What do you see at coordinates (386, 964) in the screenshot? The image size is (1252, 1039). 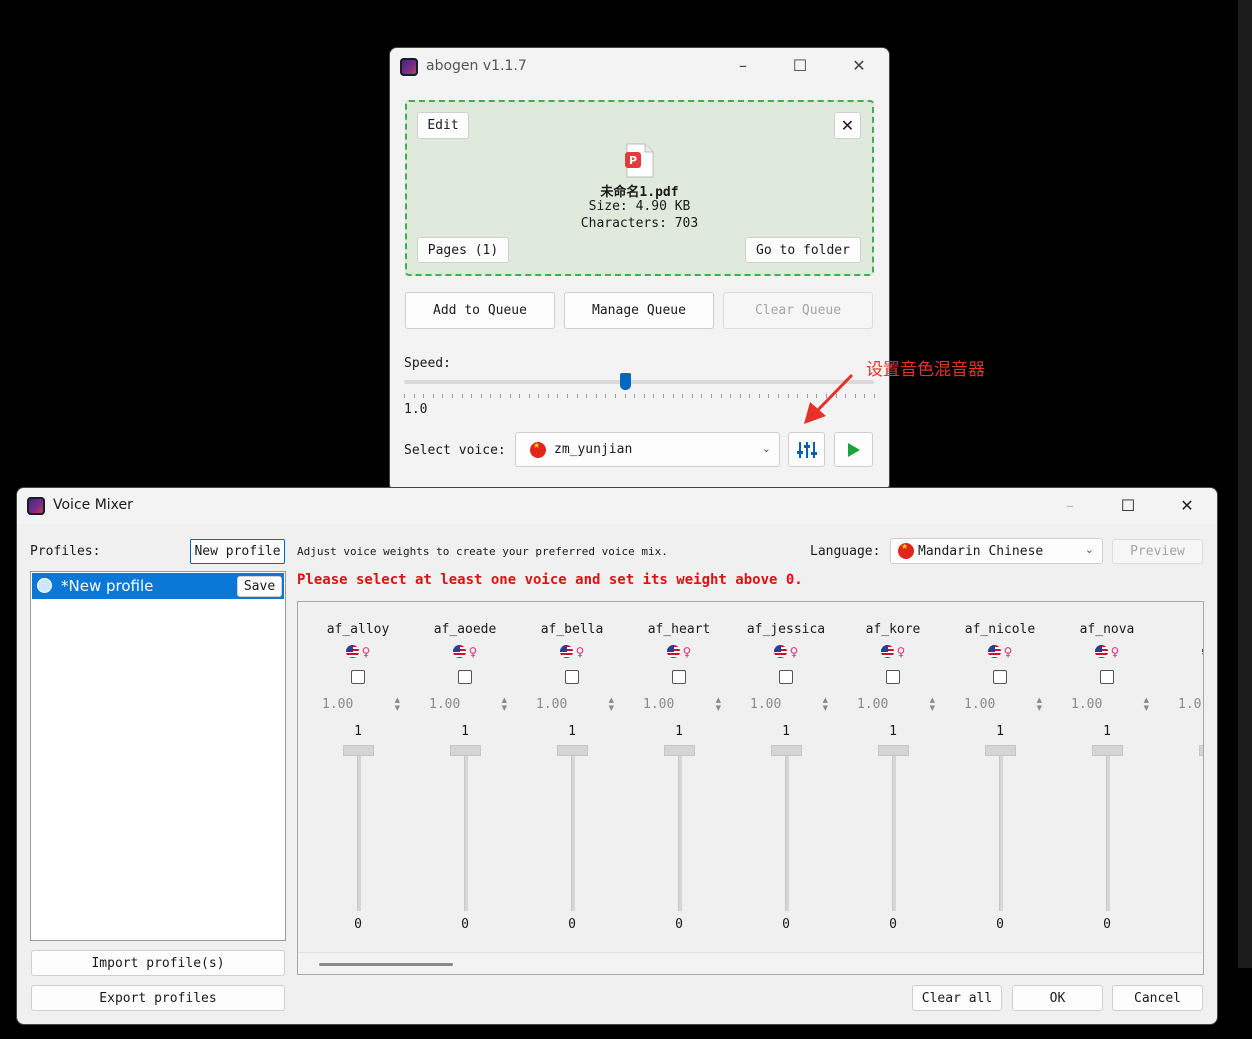 I see `scrollbar-thumb` at bounding box center [386, 964].